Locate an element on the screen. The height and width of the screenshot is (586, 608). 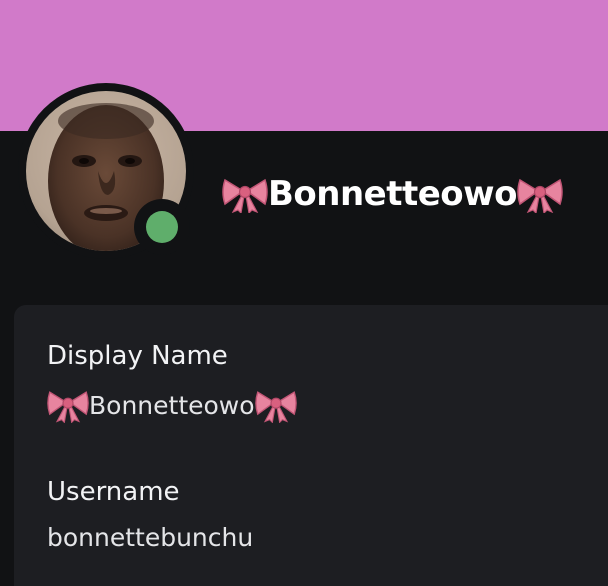
avatar-container is located at coordinates (106, 171).